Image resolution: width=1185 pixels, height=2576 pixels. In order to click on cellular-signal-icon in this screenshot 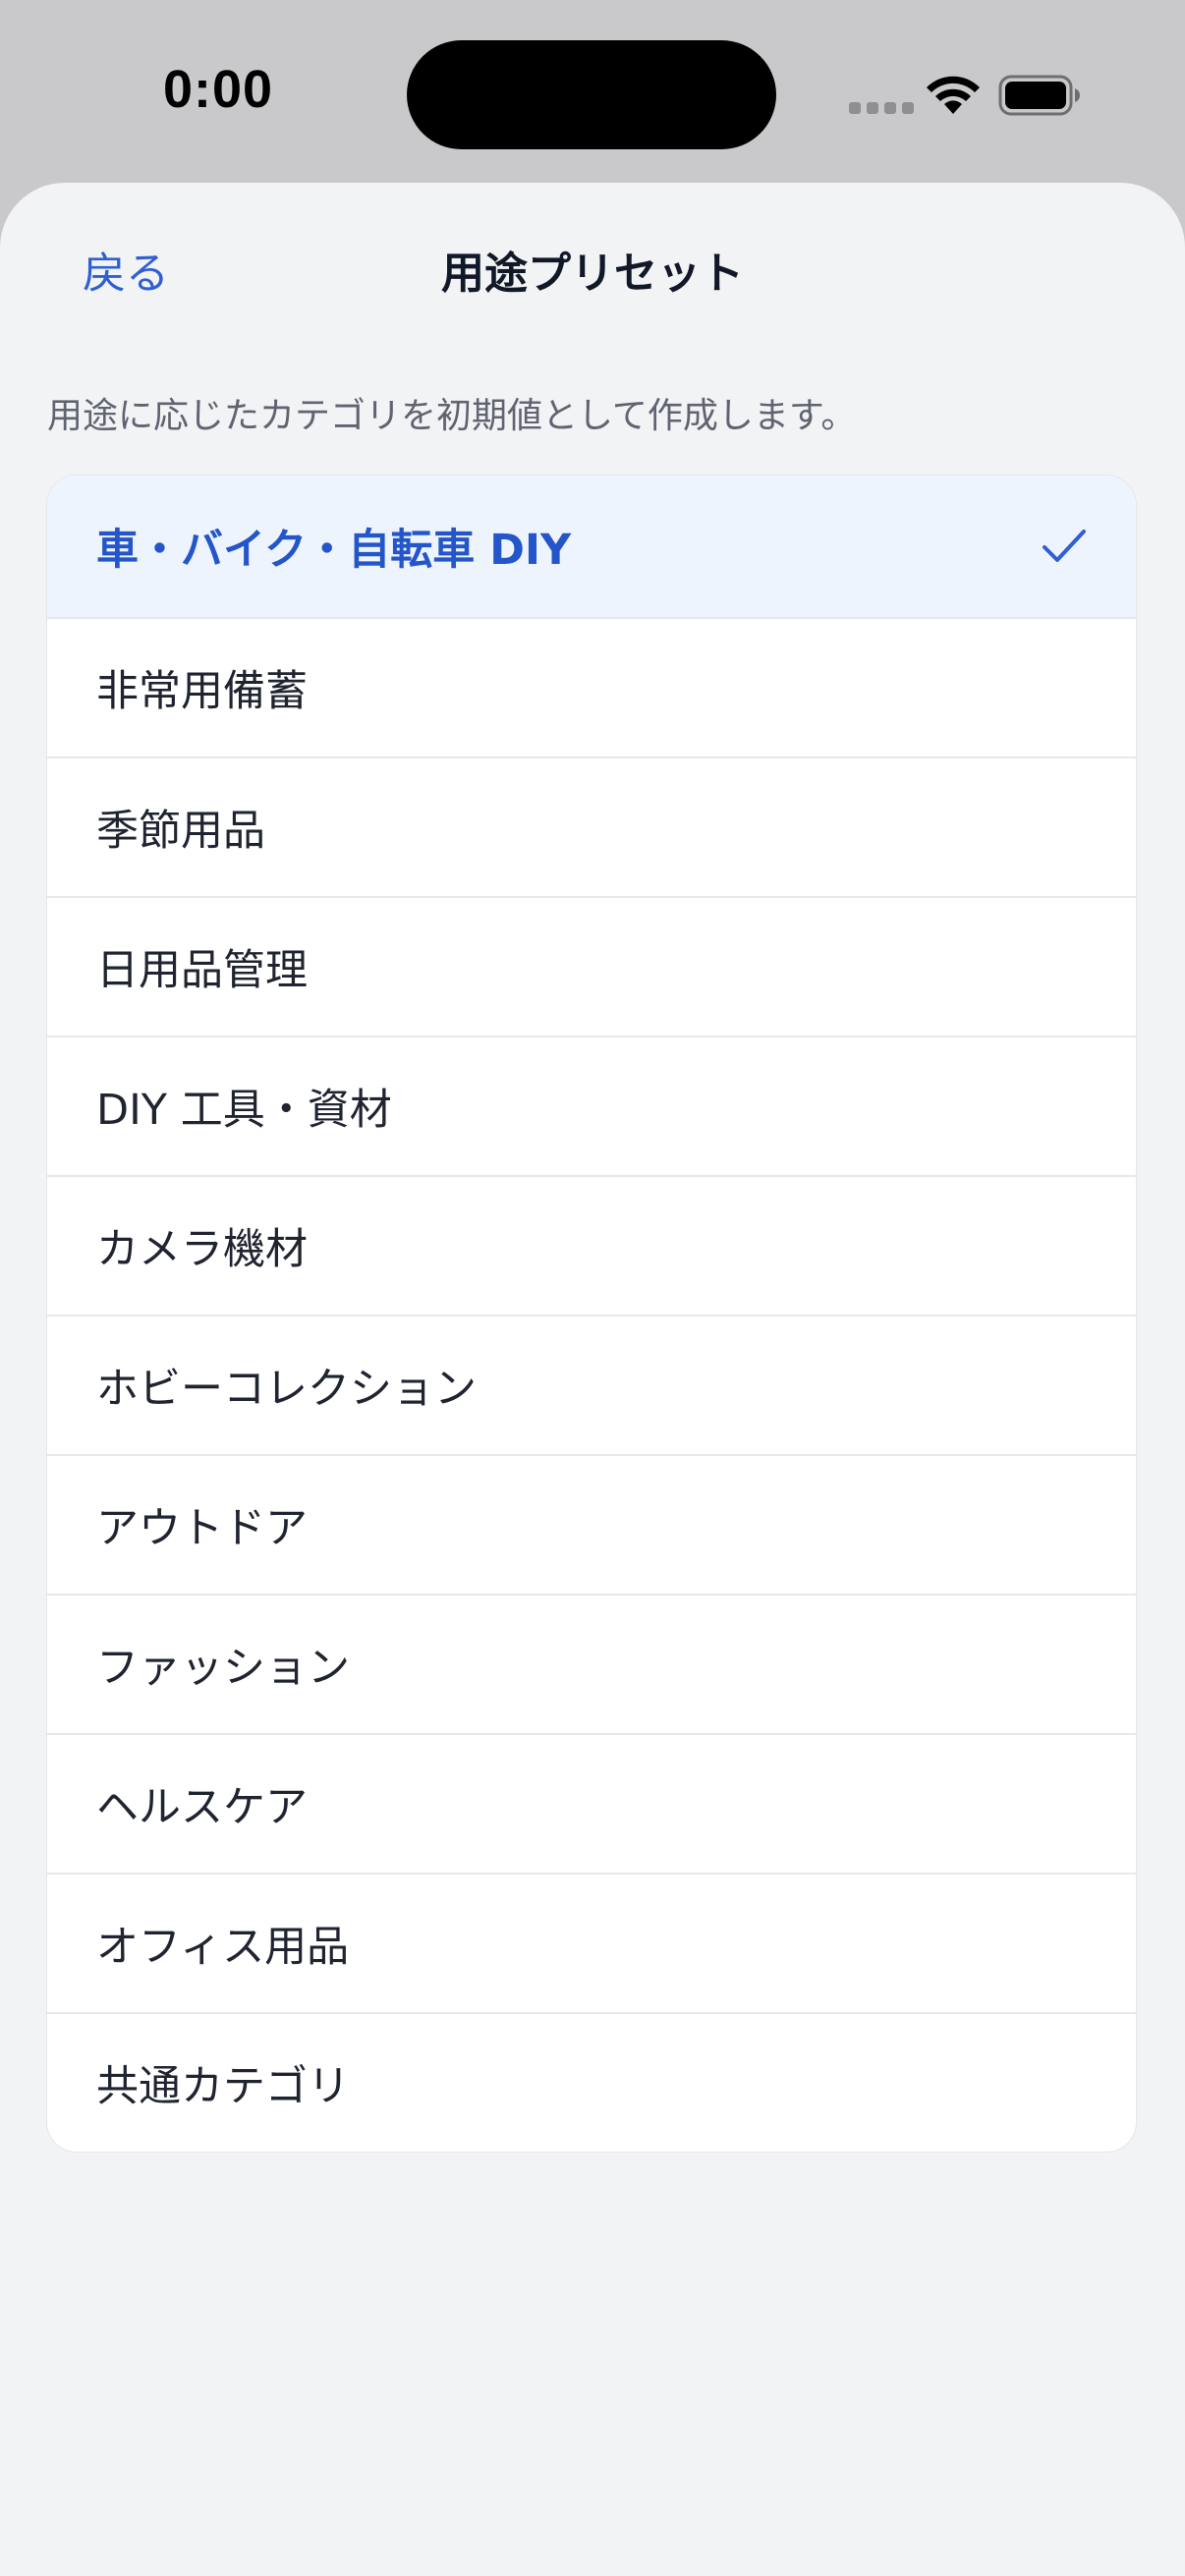, I will do `click(881, 108)`.